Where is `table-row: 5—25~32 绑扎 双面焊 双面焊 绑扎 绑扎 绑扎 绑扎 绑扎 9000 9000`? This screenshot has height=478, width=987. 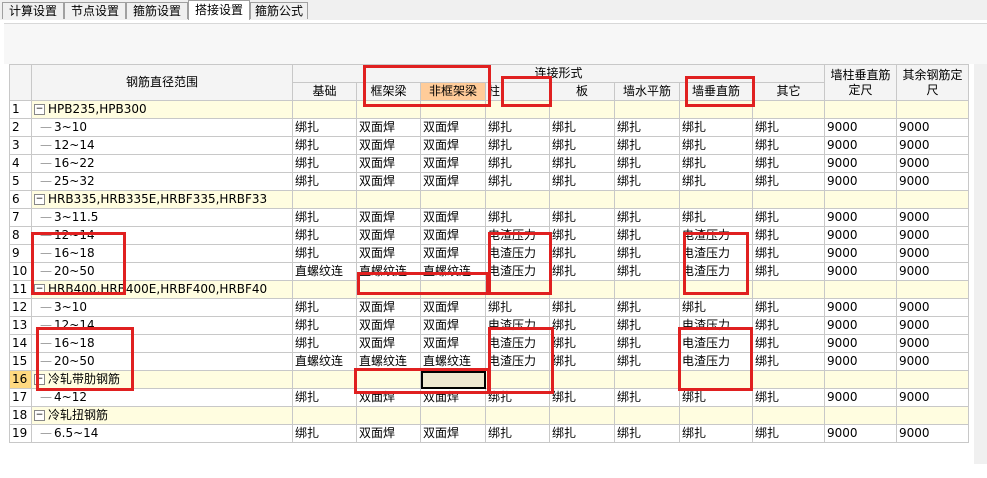
table-row: 5—25~32 绑扎 双面焊 双面焊 绑扎 绑扎 绑扎 绑扎 绑扎 9000 9000 is located at coordinates (489, 181).